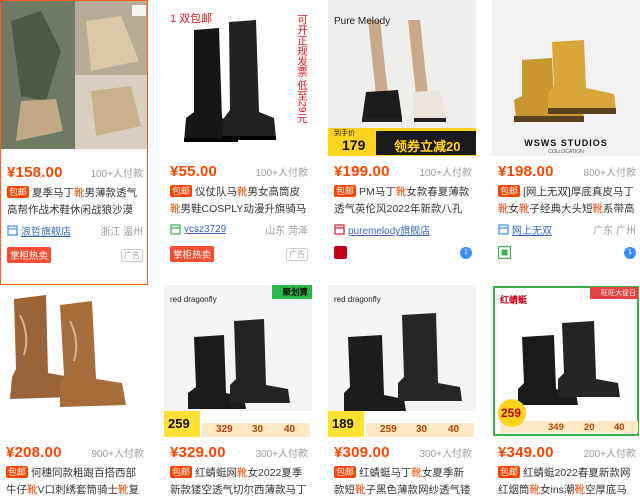 The image size is (640, 501). What do you see at coordinates (362, 21) in the screenshot?
I see `brand-logo: Pure Melody` at bounding box center [362, 21].